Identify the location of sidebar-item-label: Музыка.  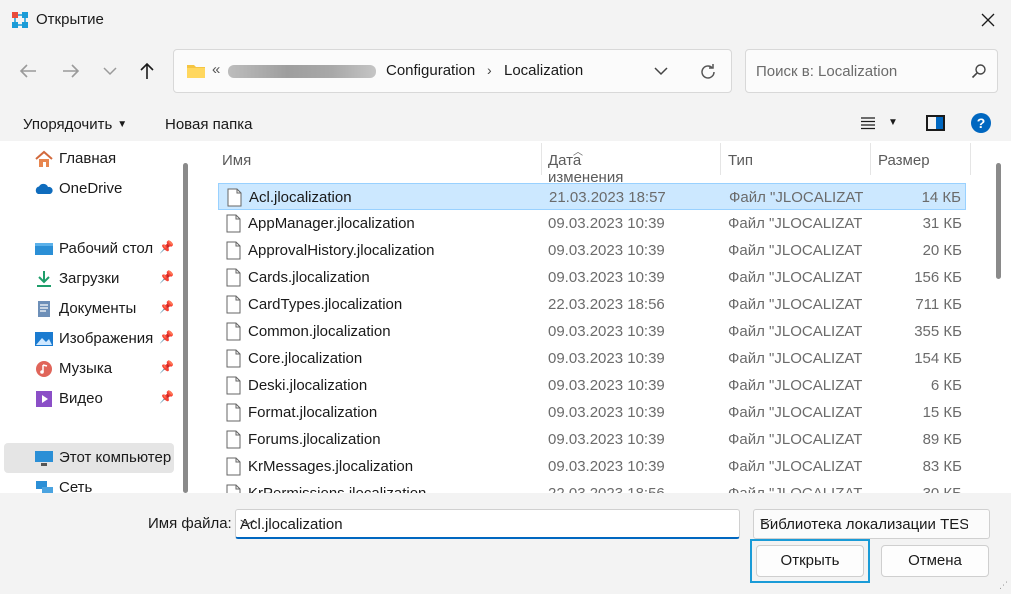
(86, 368).